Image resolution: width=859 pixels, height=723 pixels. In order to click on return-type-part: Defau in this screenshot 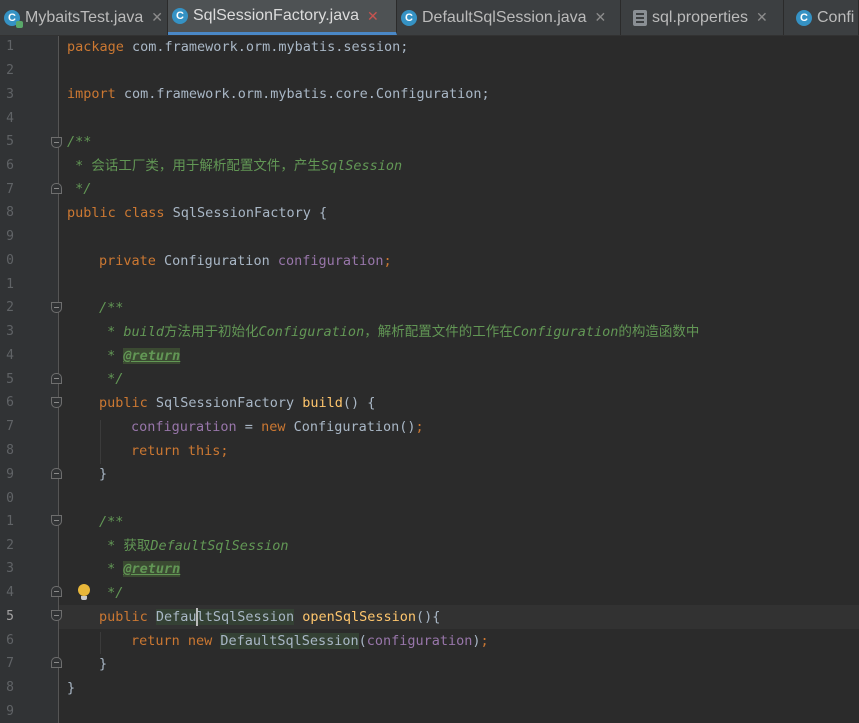, I will do `click(176, 617)`.